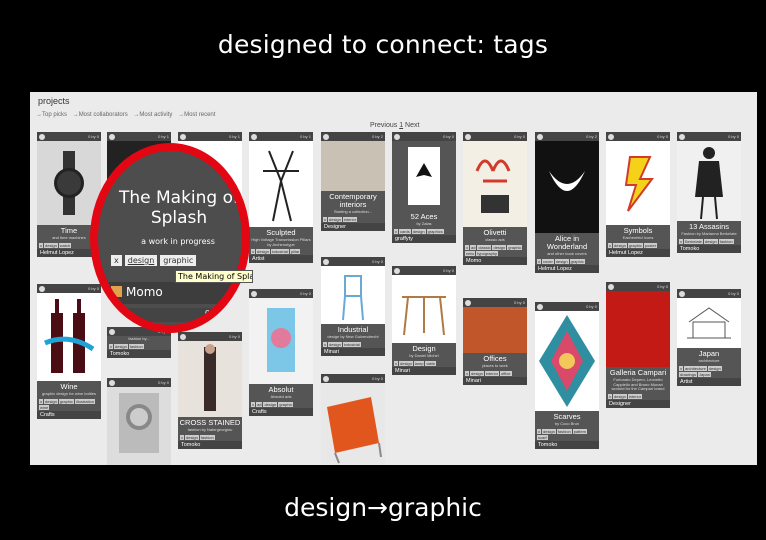 The image size is (766, 540). What do you see at coordinates (638, 230) in the screenshot?
I see `card-title: Symbols` at bounding box center [638, 230].